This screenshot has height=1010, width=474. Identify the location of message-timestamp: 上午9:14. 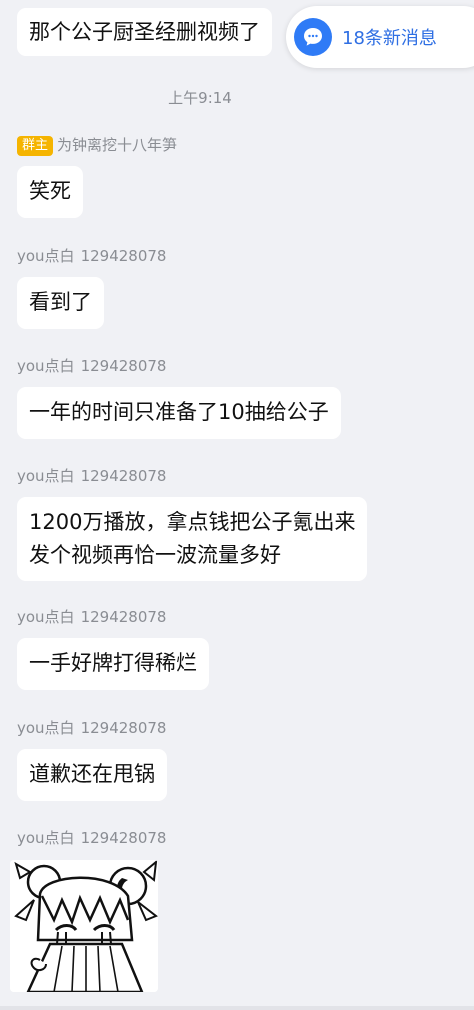
(200, 98).